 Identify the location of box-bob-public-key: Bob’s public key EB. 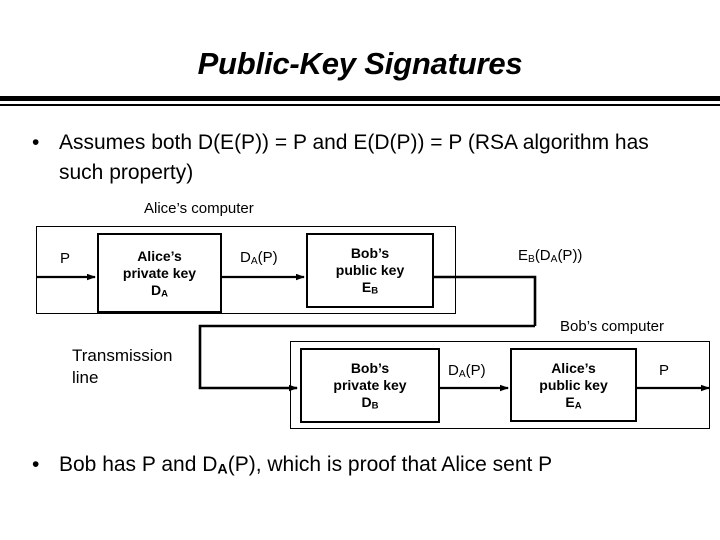
(370, 270).